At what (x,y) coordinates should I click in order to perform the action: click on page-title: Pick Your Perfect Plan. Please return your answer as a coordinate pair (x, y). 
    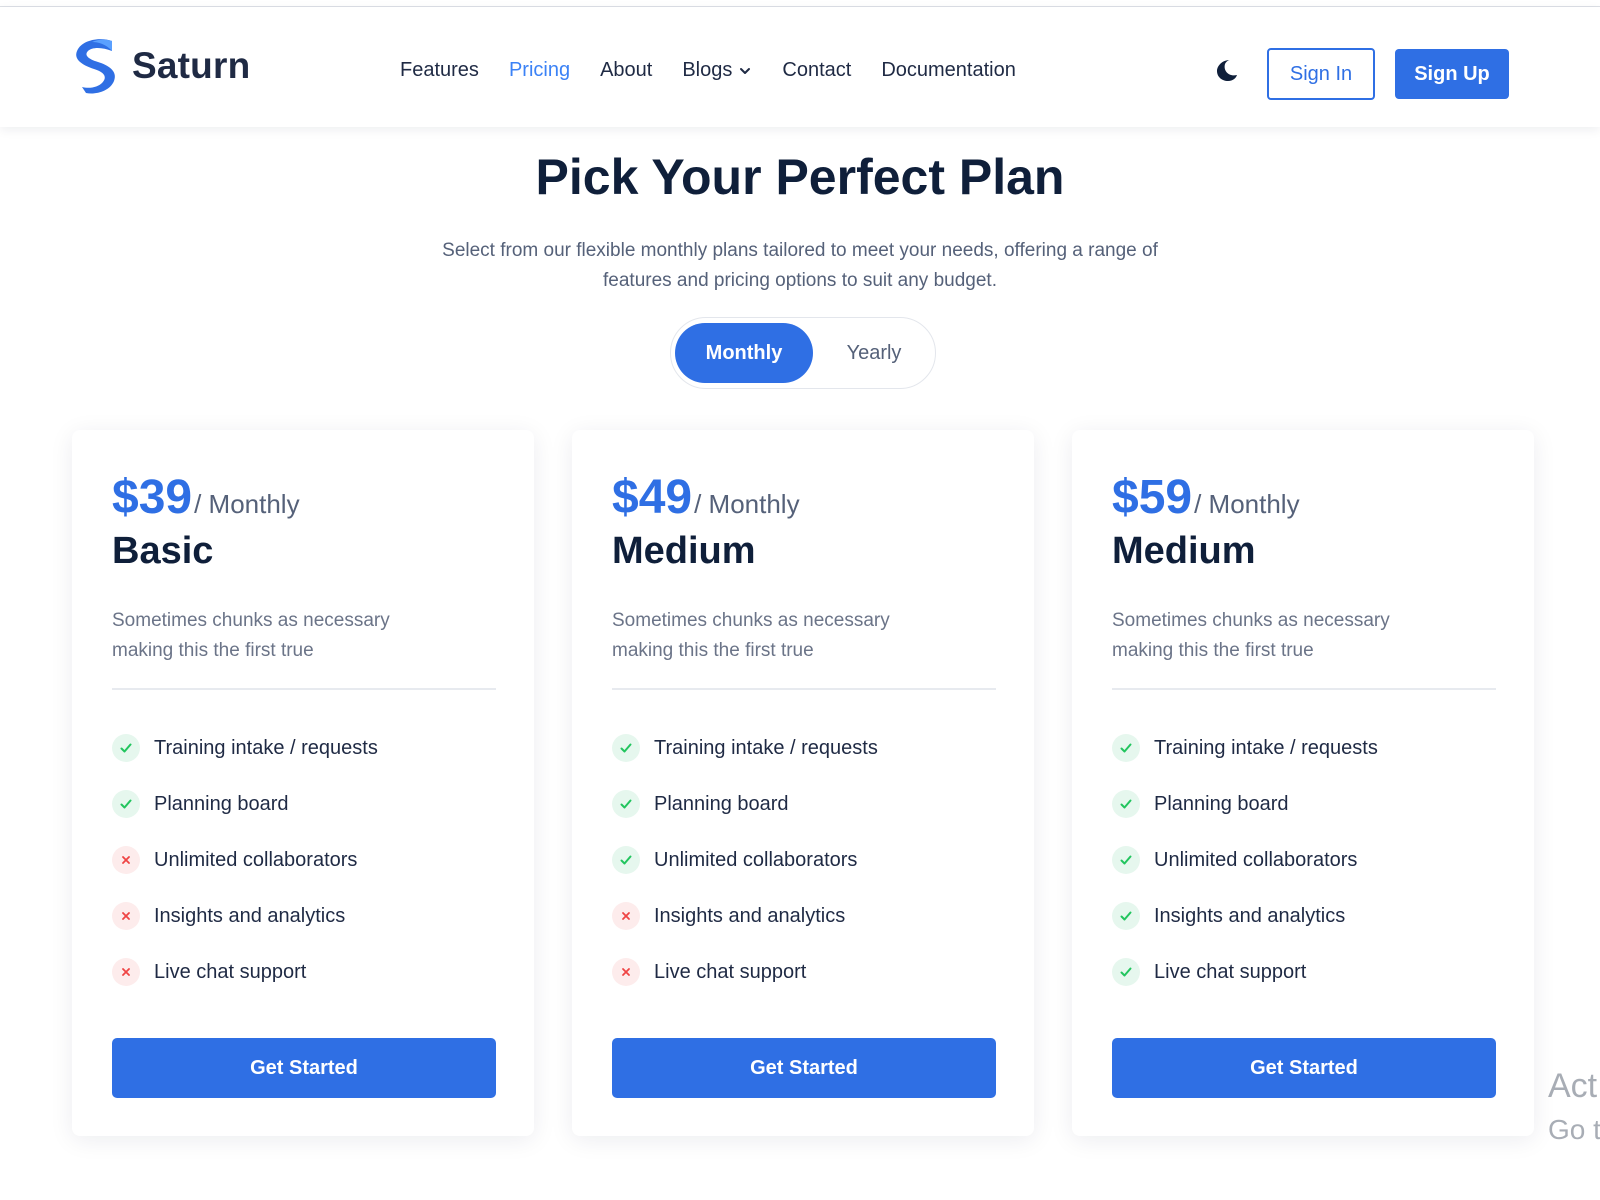
    Looking at the image, I should click on (800, 177).